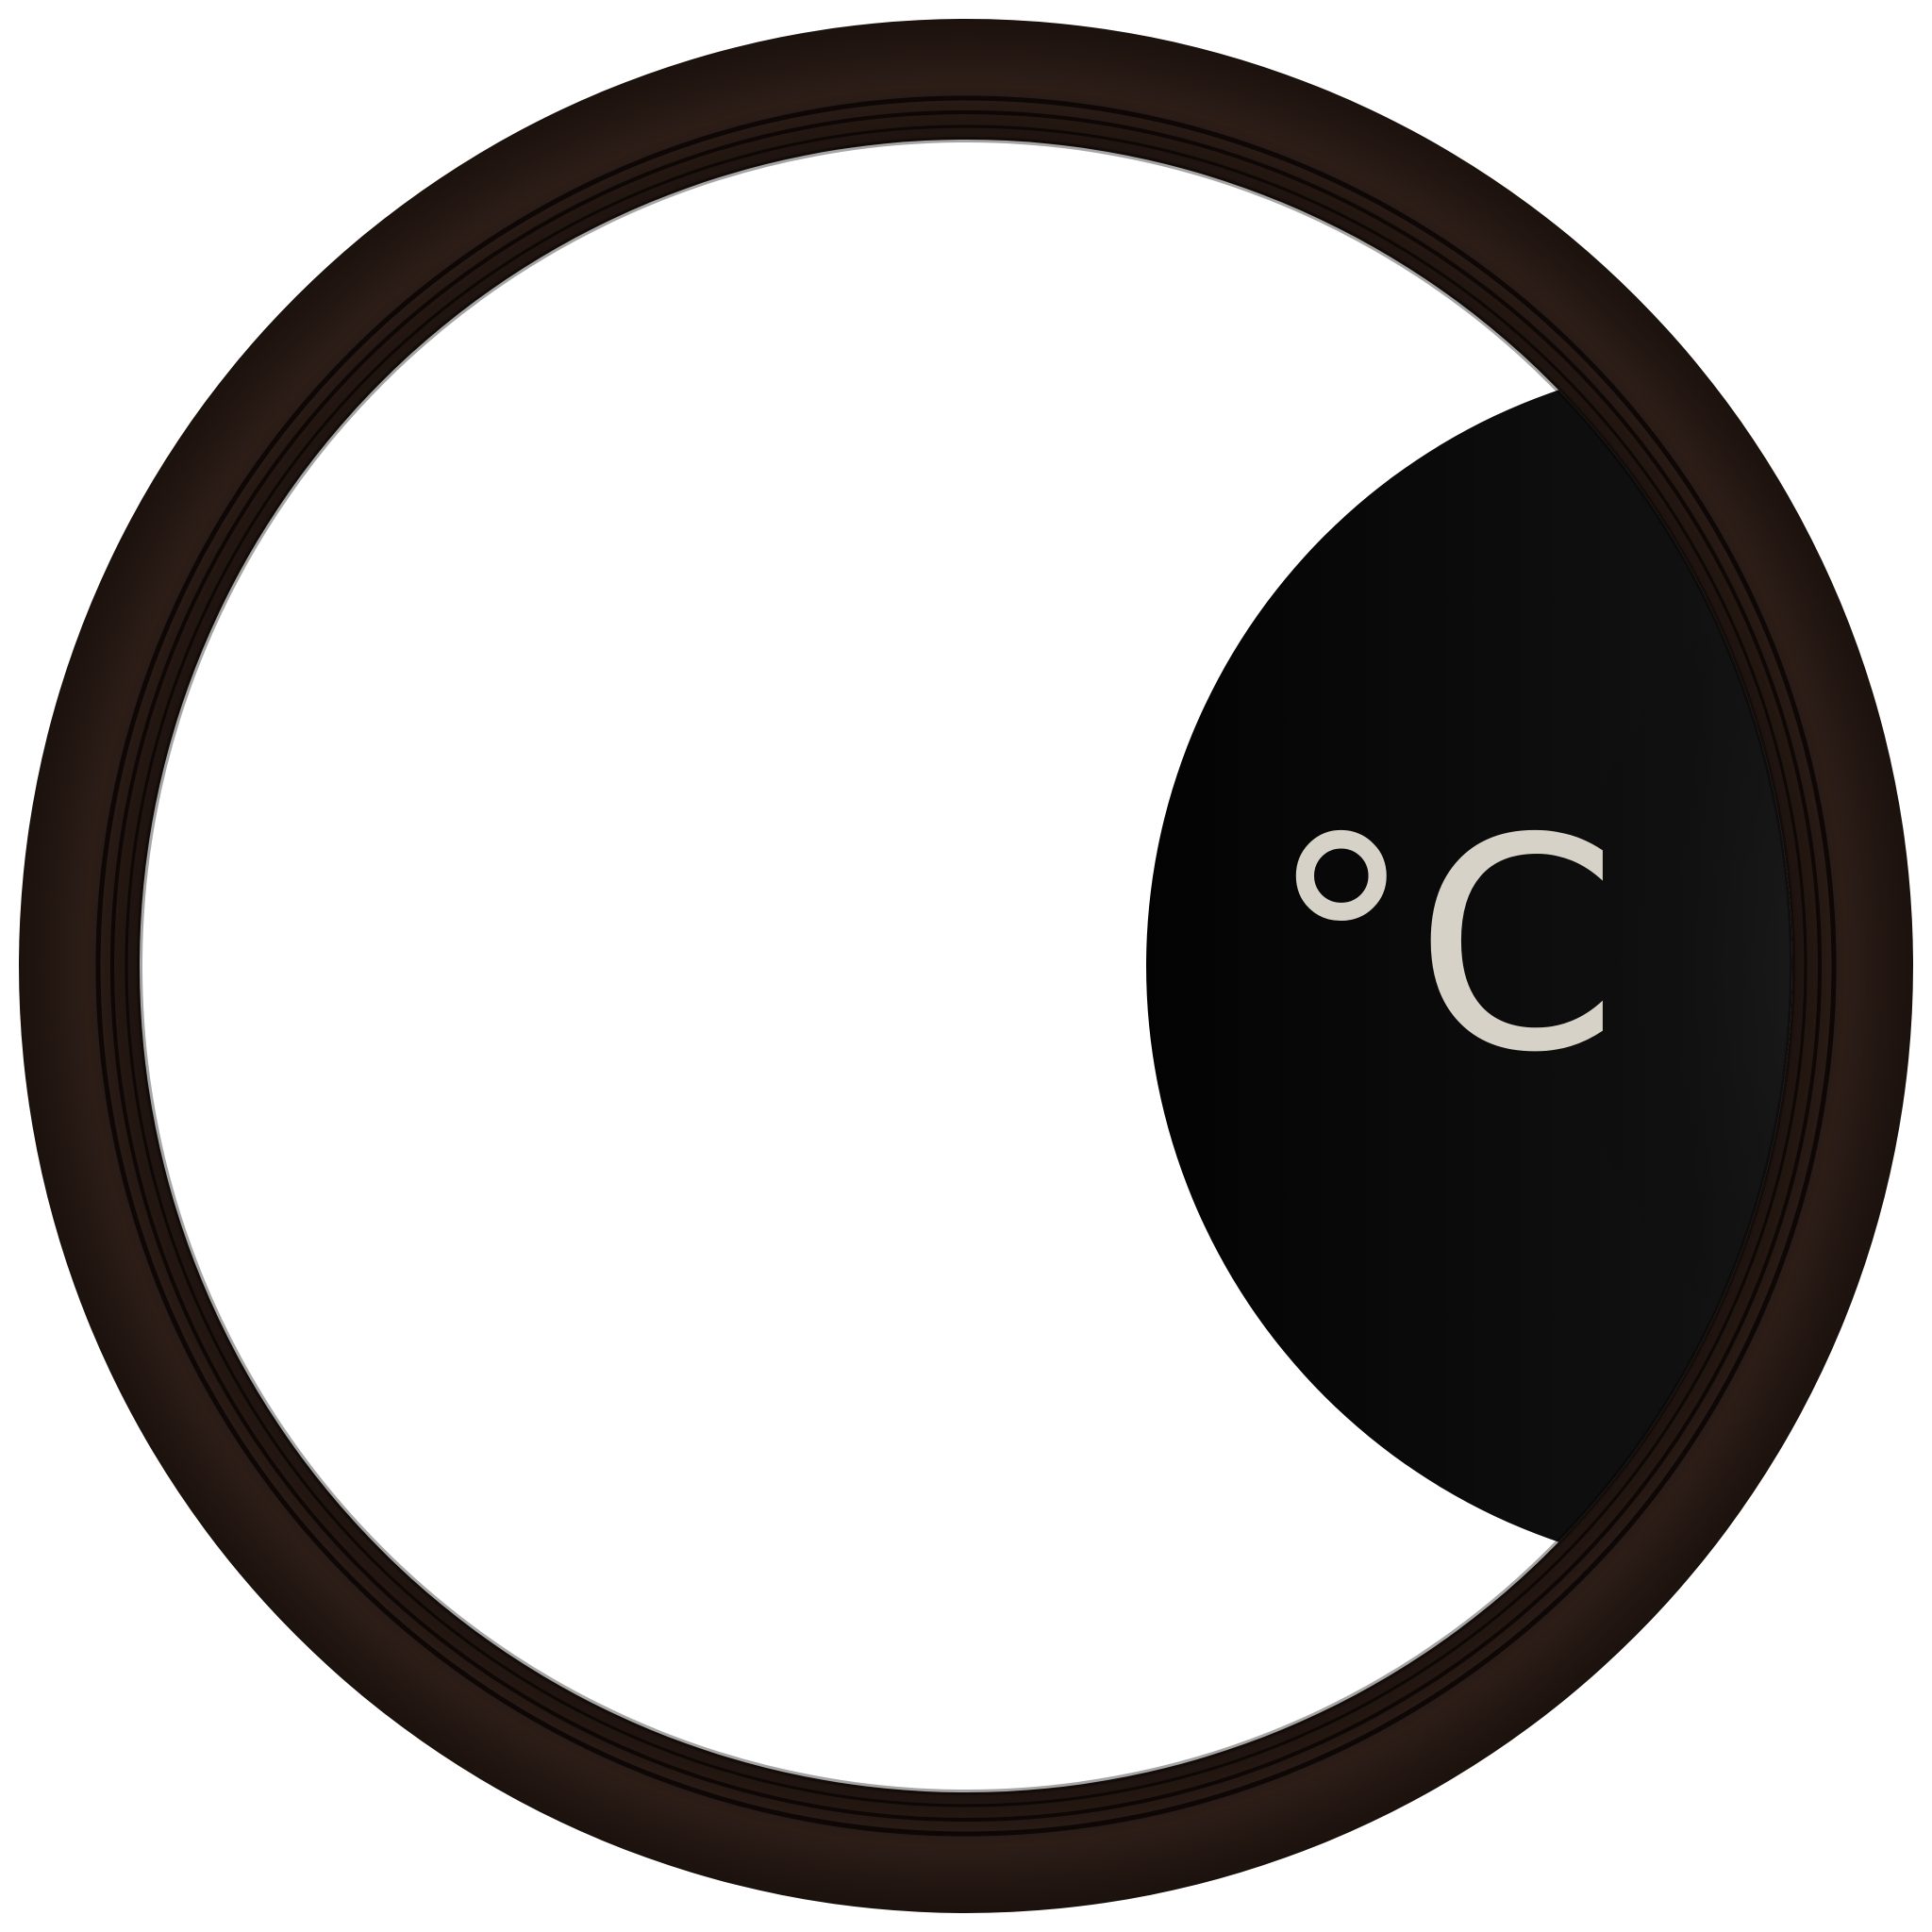 This screenshot has height=1932, width=1932. Describe the element at coordinates (1443, 947) in the screenshot. I see `unit-label: °C` at that location.